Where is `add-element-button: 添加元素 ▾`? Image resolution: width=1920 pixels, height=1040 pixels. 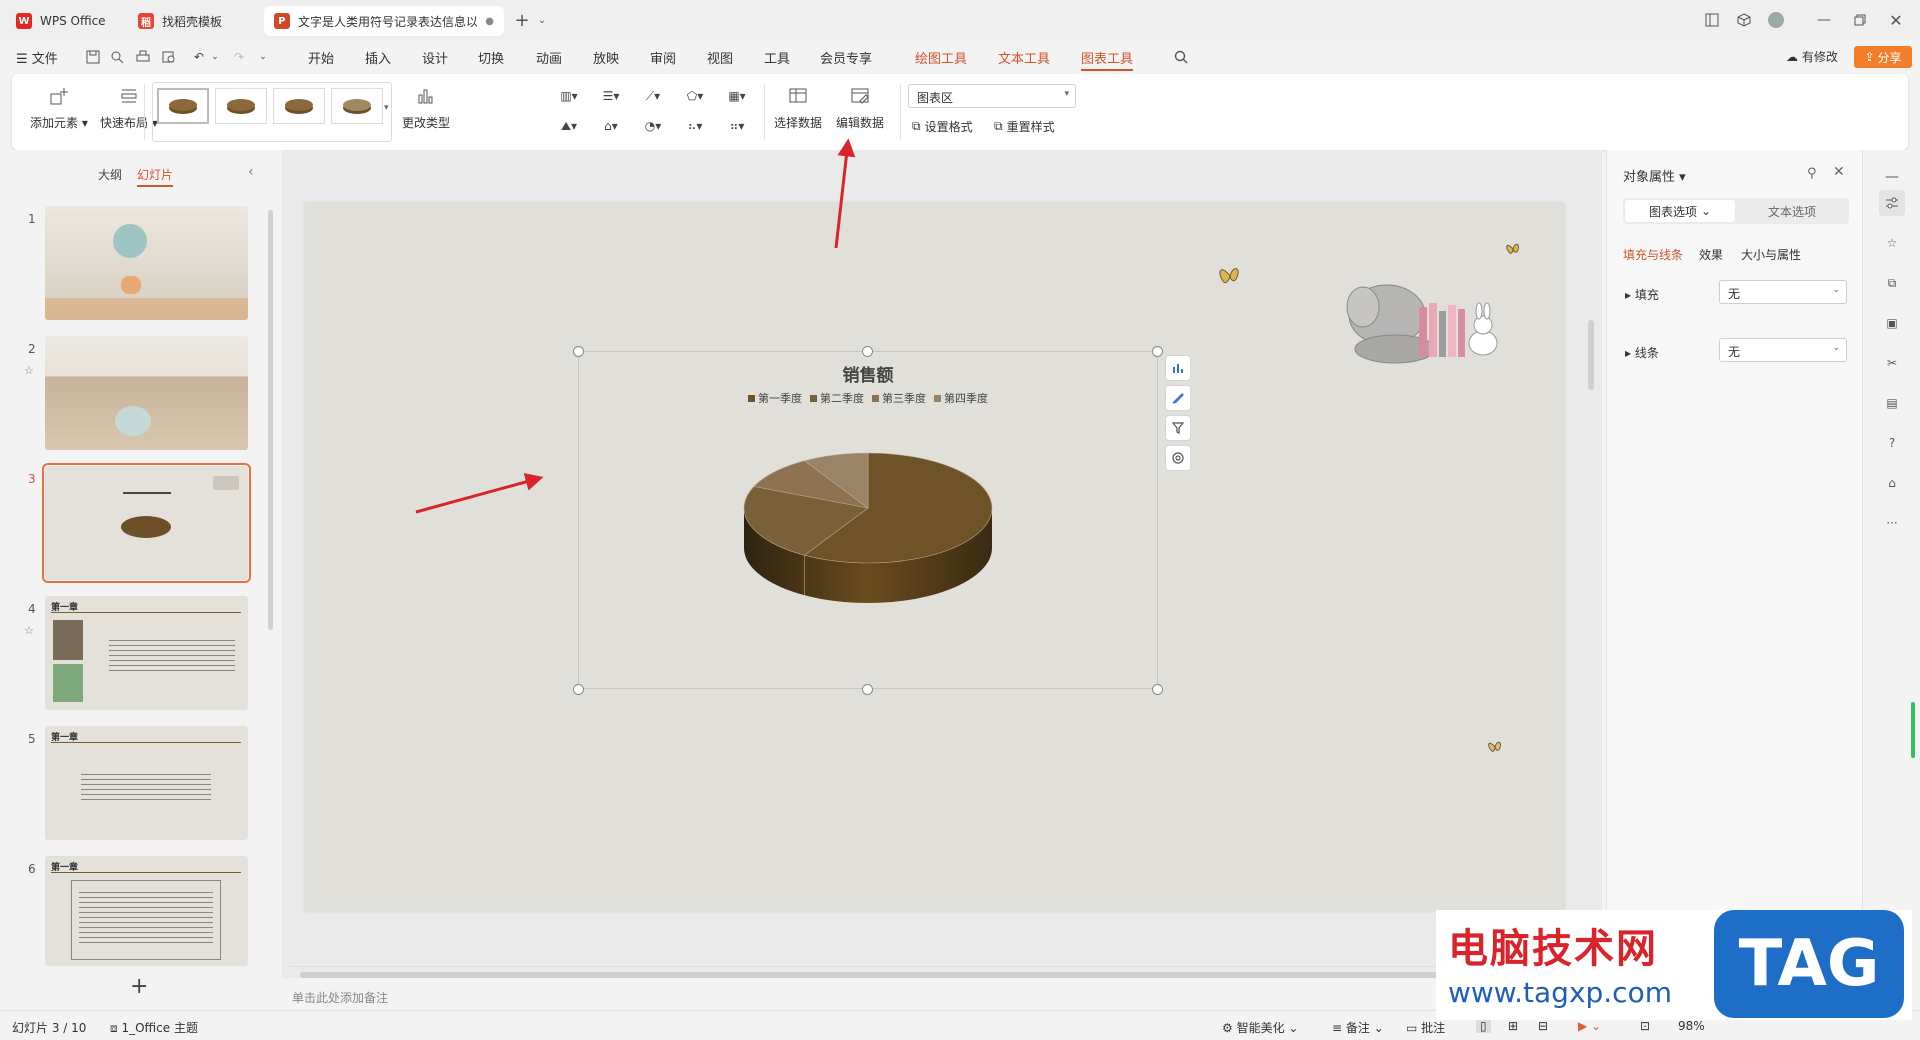 add-element-button: 添加元素 ▾ is located at coordinates (59, 107).